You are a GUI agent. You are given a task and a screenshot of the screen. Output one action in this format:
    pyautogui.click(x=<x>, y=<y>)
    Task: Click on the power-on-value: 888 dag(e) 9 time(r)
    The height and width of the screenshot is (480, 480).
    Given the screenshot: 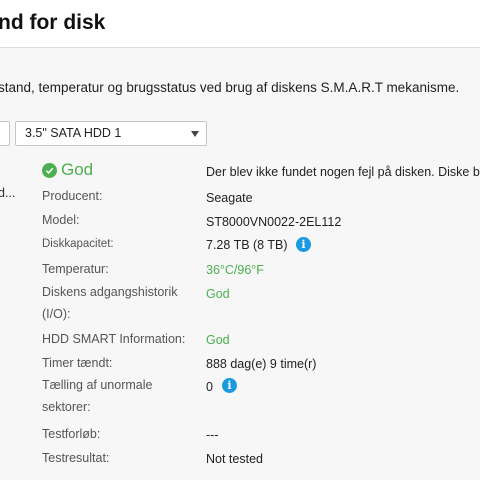 What is the action you would take?
    pyautogui.click(x=261, y=364)
    